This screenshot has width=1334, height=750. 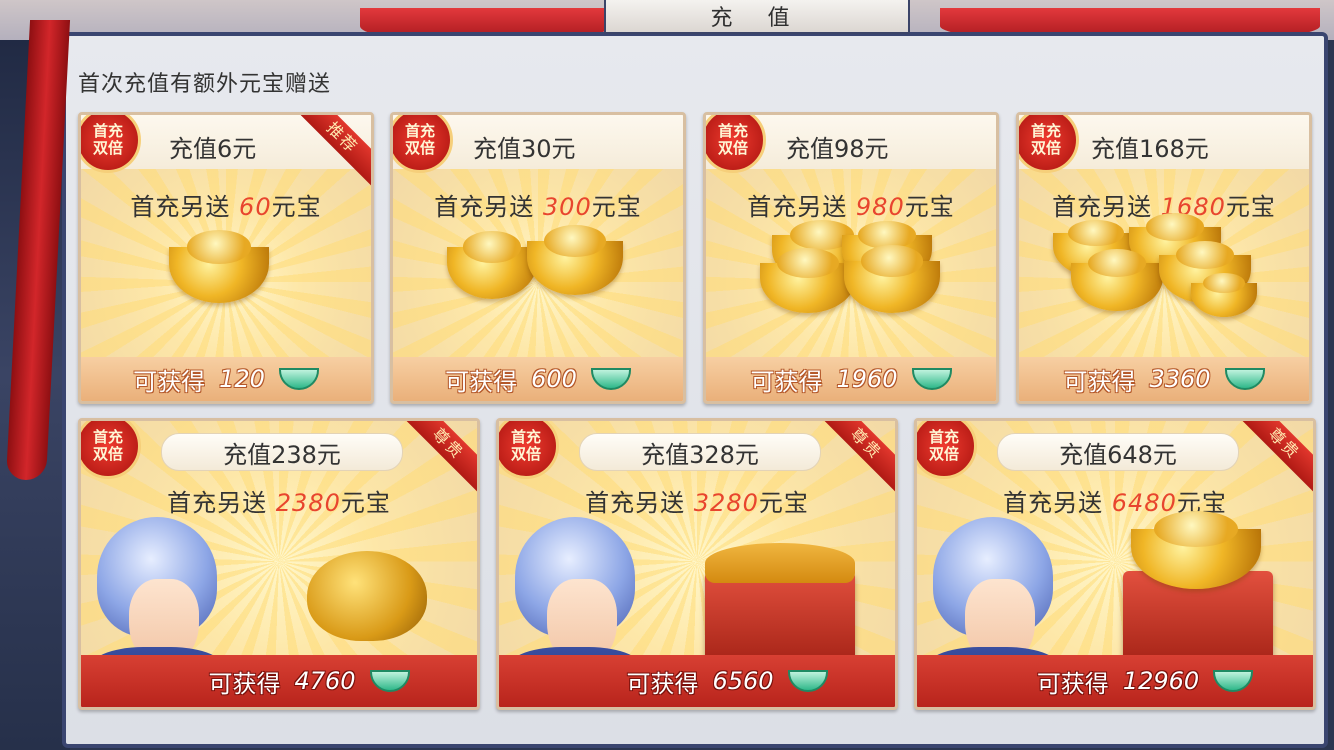 I want to click on pack-card-238: 首充 双倍 尊贵 充值238元 首充另送 2380元宝 可获得 4760, so click(x=279, y=564).